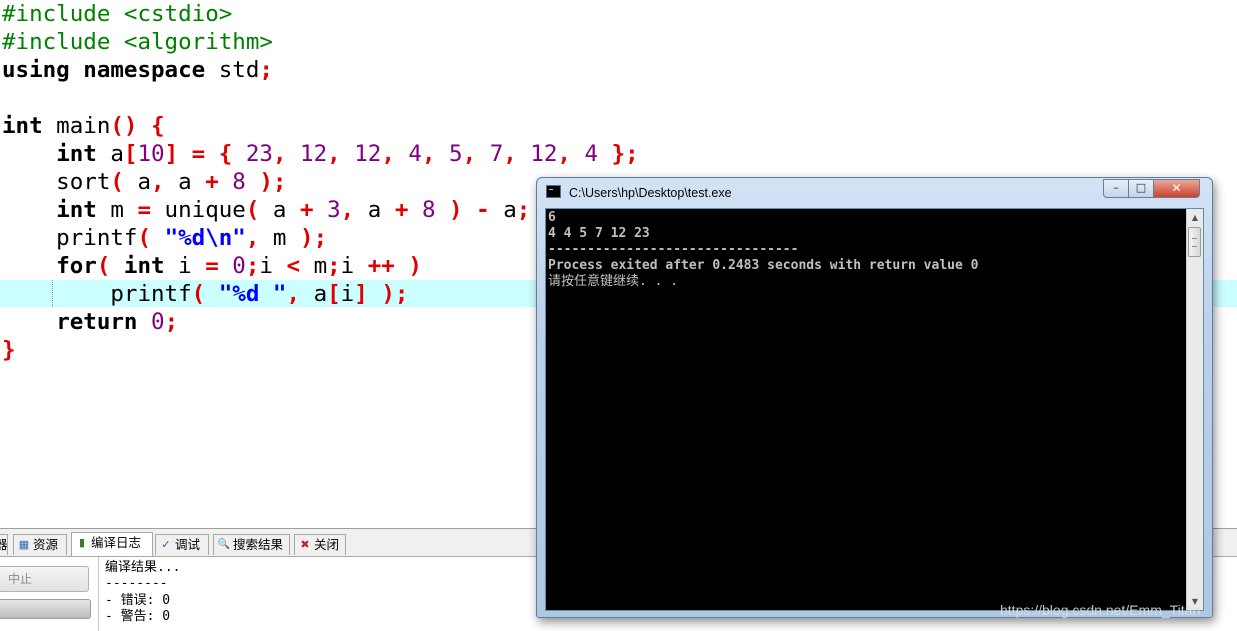 This screenshot has width=1237, height=631. What do you see at coordinates (1194, 409) in the screenshot?
I see `console-scrollbar: ▲ ▼` at bounding box center [1194, 409].